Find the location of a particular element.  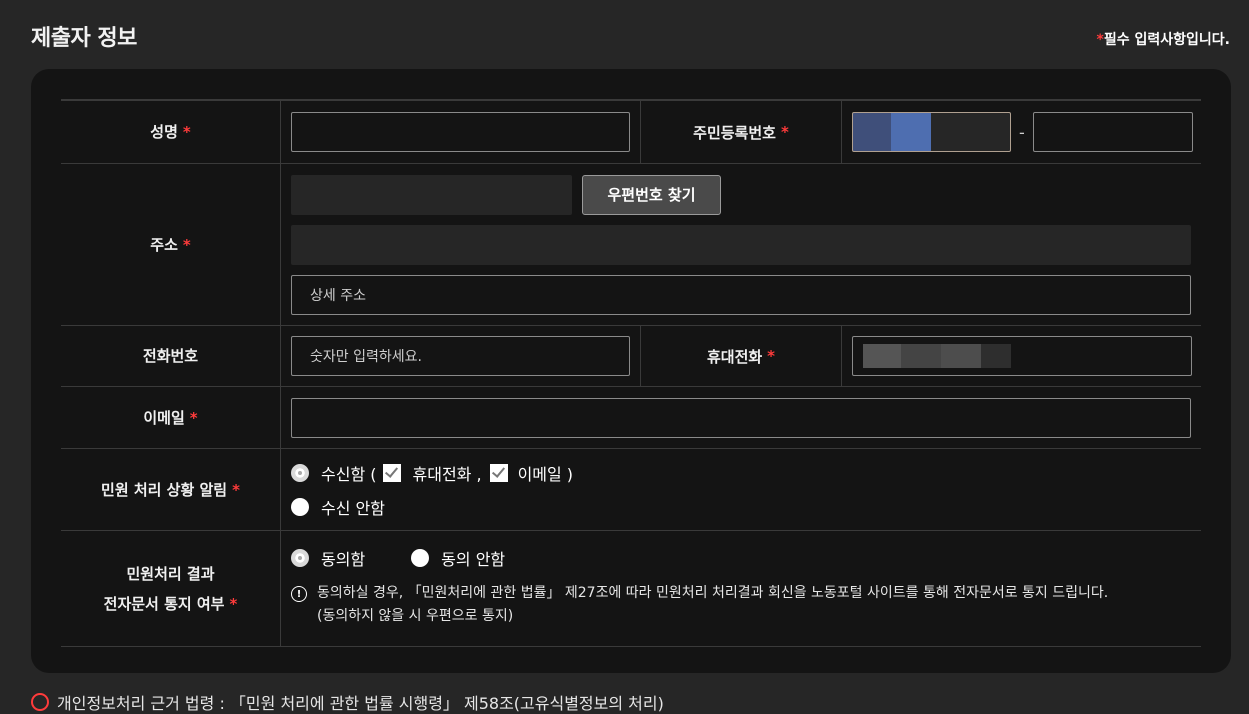

row-name-rrn: 성명 * 주민등록번호 * - is located at coordinates (631, 132).